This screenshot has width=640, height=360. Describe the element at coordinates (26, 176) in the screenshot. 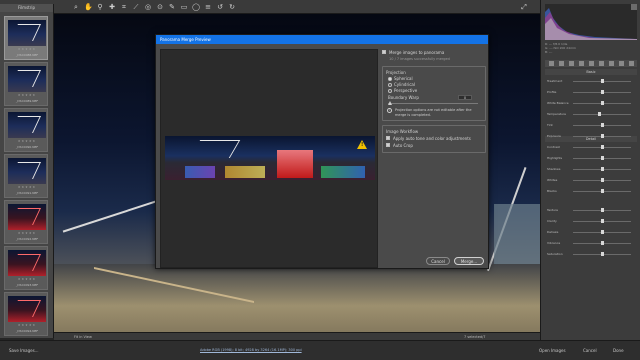

I see `filmstrip-item: ★★★★★ _DSC0091.NEF` at that location.